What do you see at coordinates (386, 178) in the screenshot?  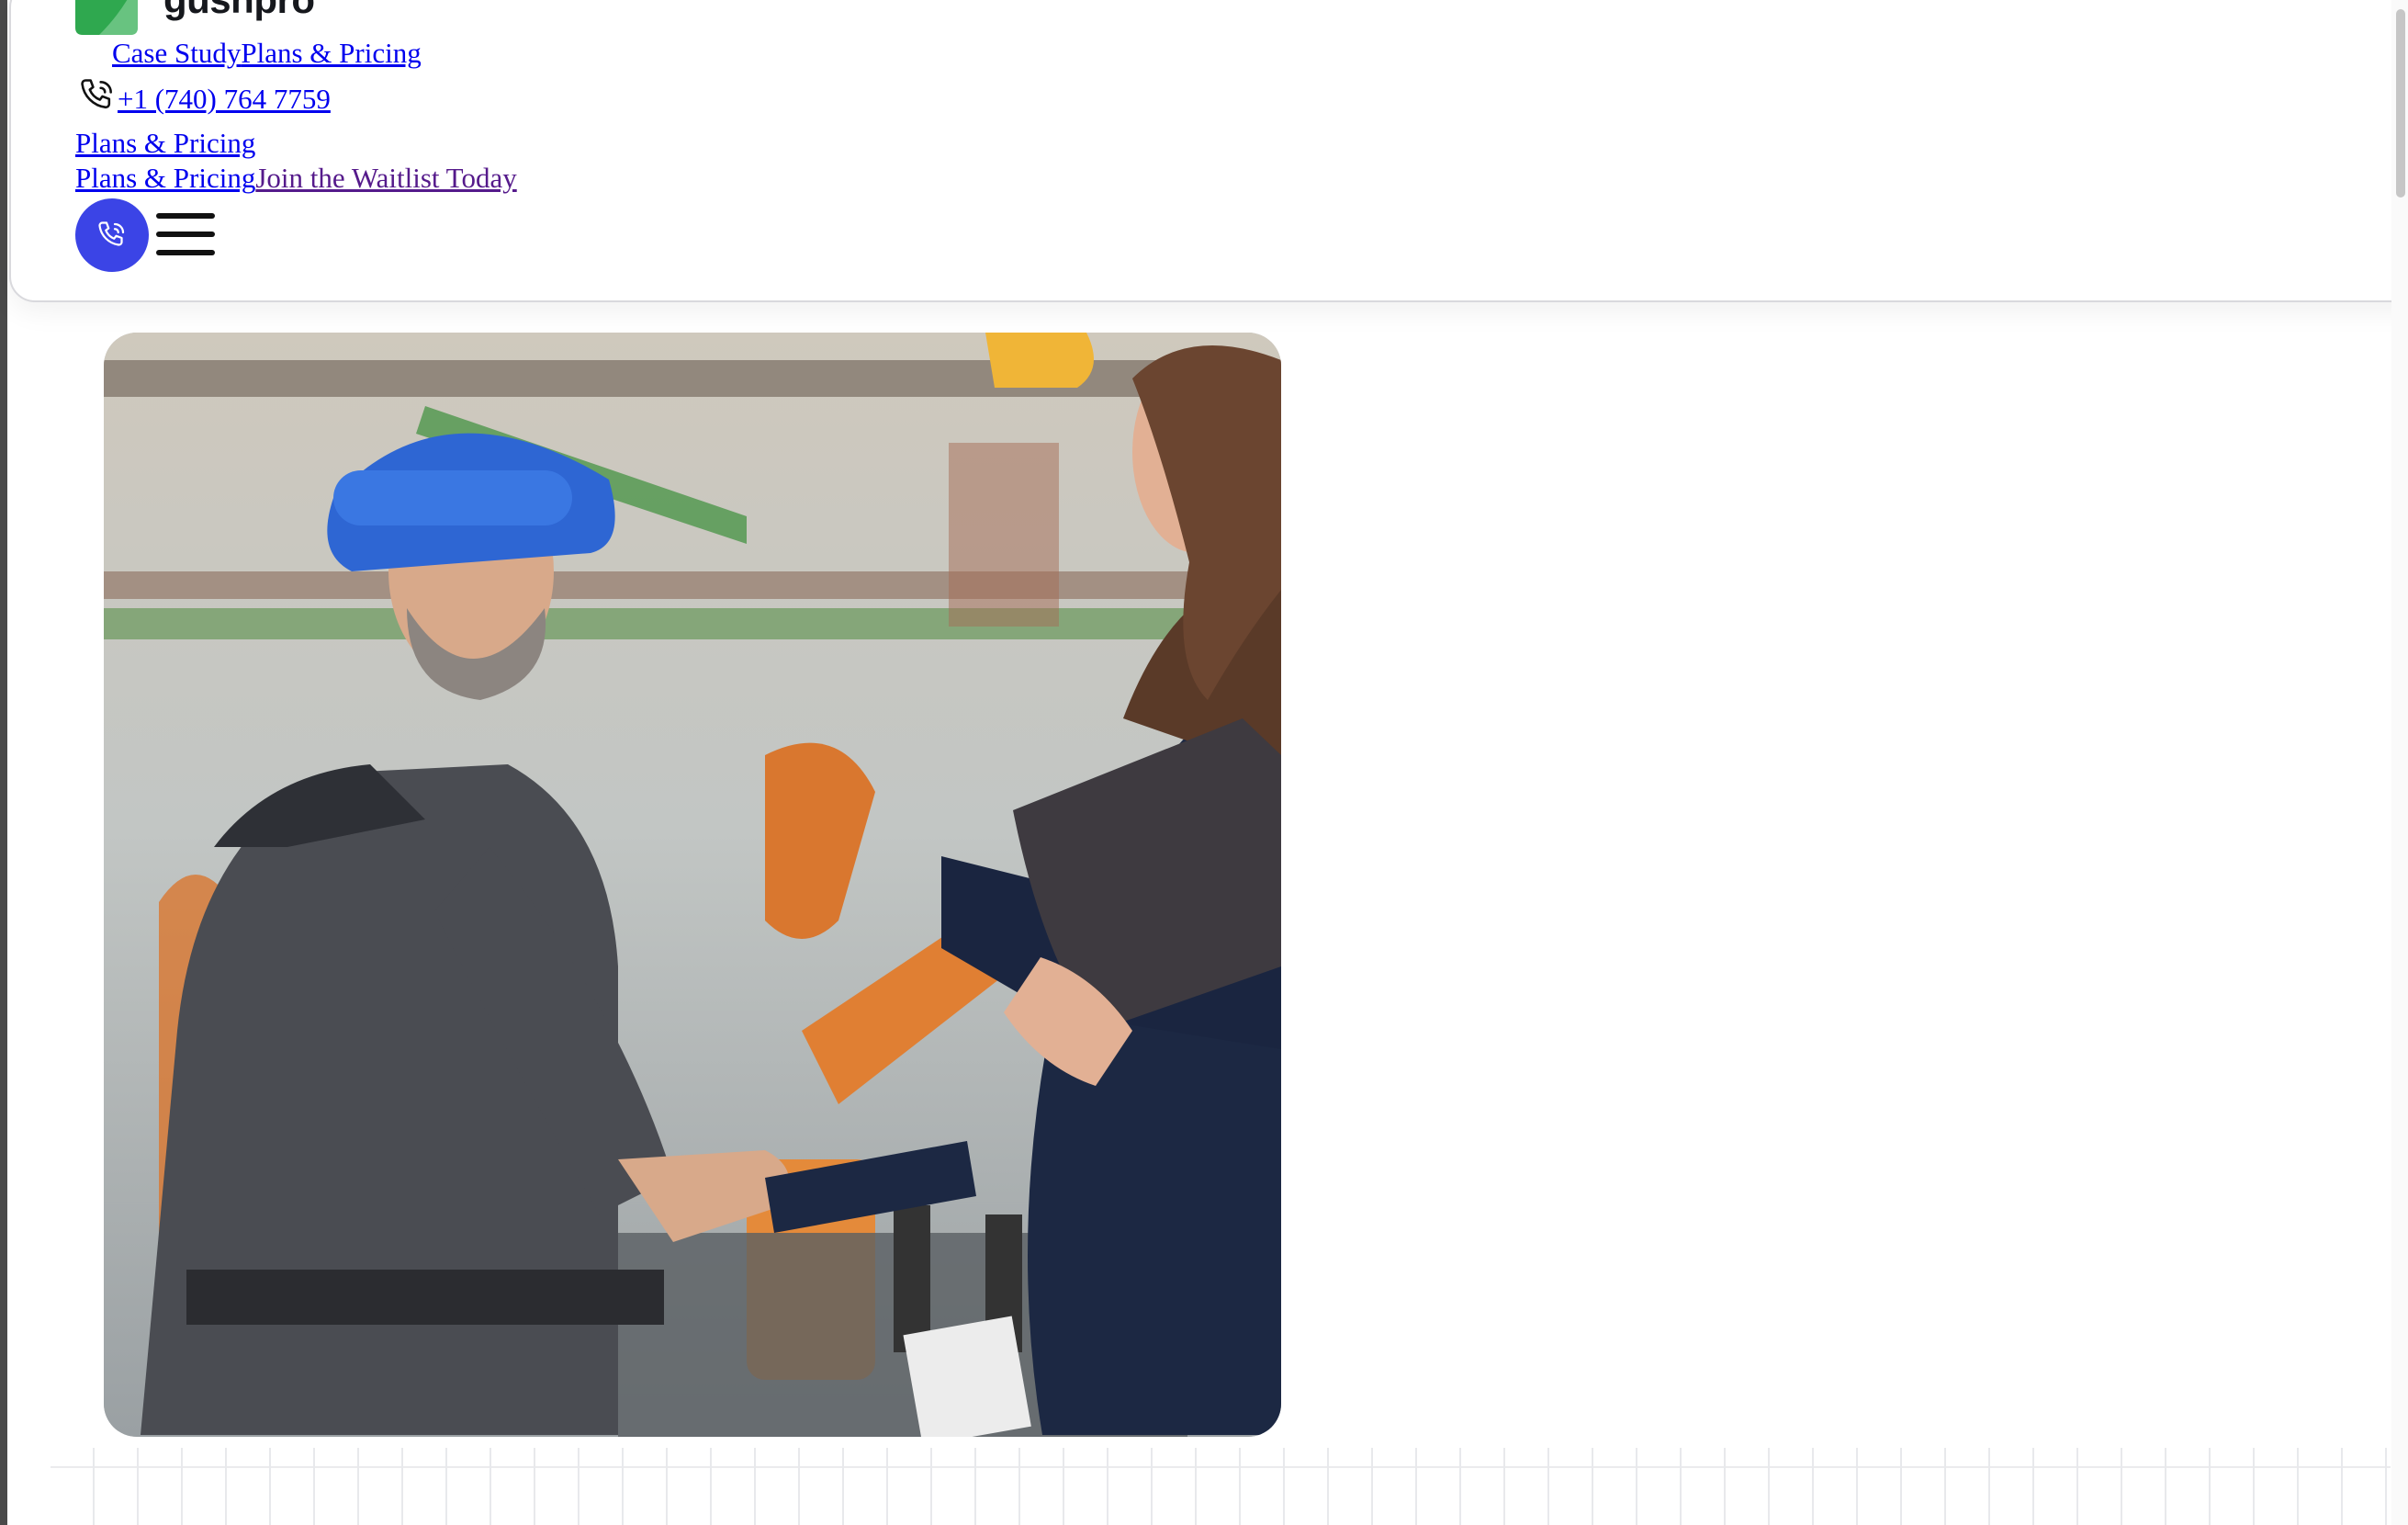 I see `join-waitlist-link: Join the Waitlist Today` at bounding box center [386, 178].